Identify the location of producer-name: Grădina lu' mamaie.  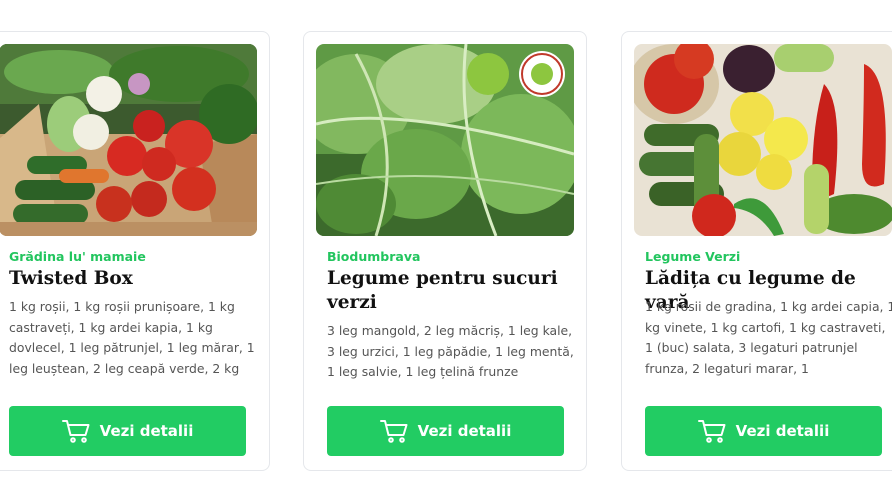
(77, 256).